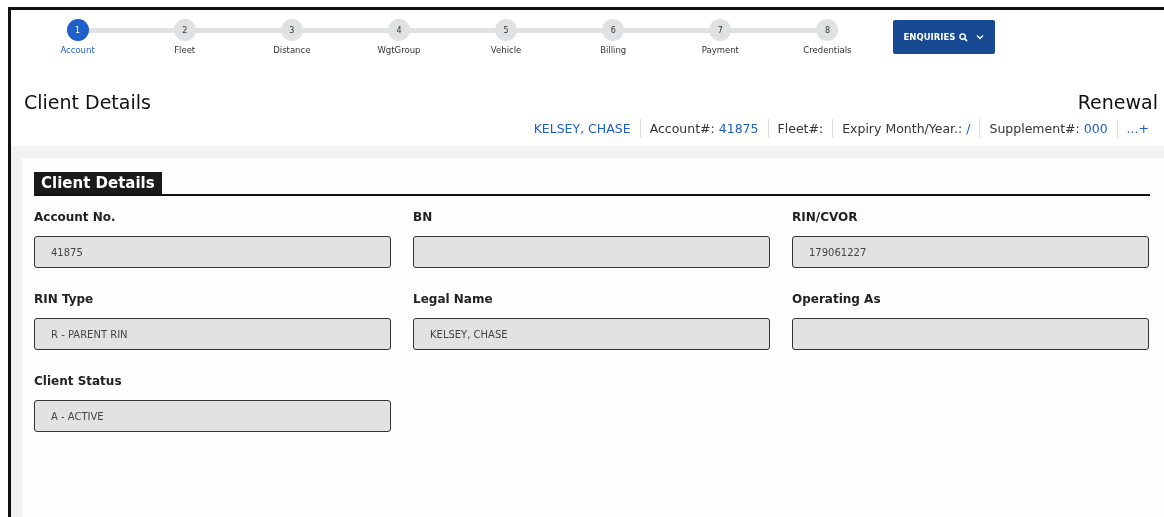 The image size is (1164, 517). What do you see at coordinates (423, 217) in the screenshot?
I see `field-label: BN` at bounding box center [423, 217].